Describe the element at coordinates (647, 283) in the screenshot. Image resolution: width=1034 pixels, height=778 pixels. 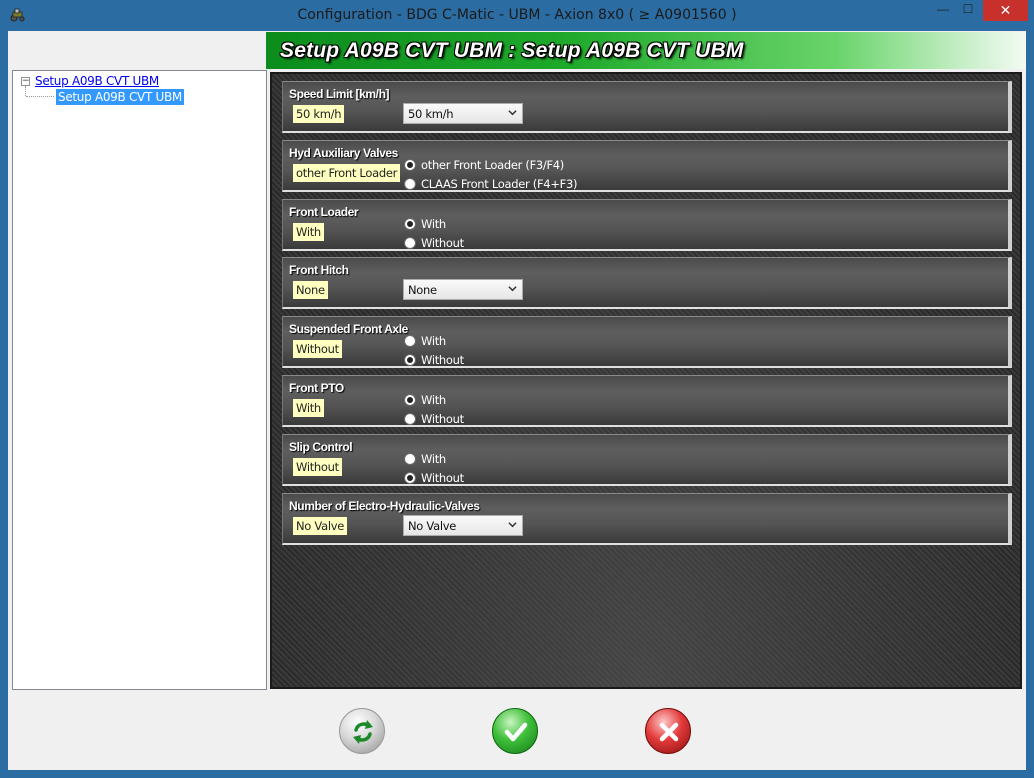
I see `setting-panel: Front Hitch None None` at that location.